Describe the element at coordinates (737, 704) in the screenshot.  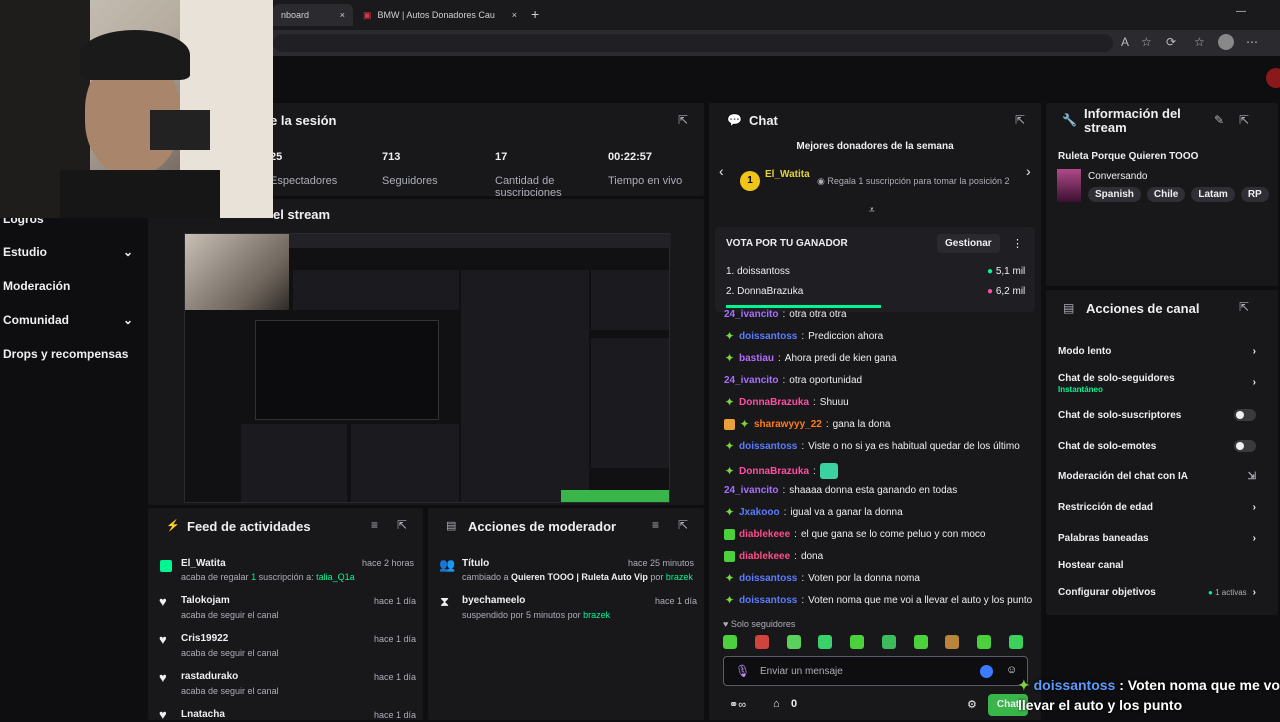
I see `points-icon: ⚭∞` at that location.